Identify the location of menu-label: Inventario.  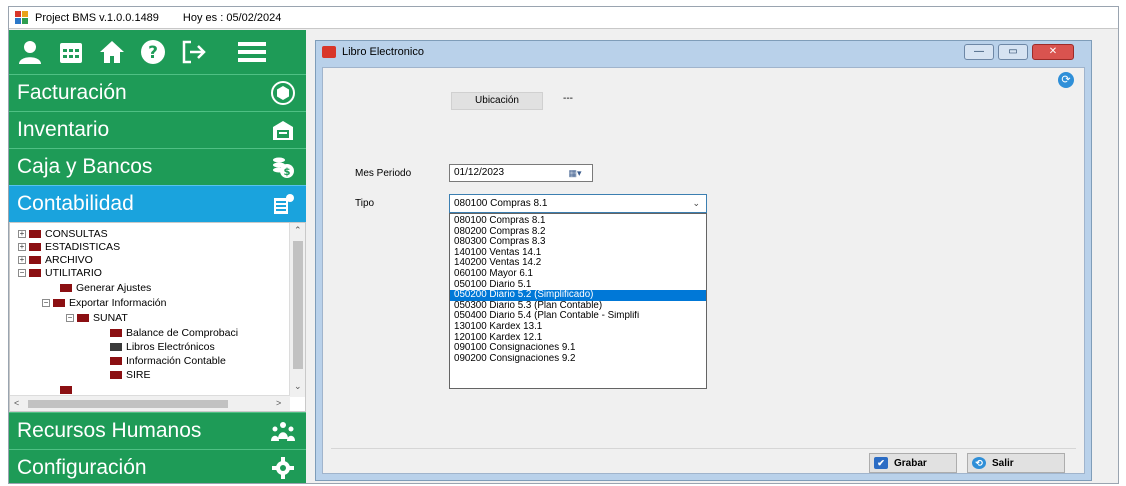
(63, 129).